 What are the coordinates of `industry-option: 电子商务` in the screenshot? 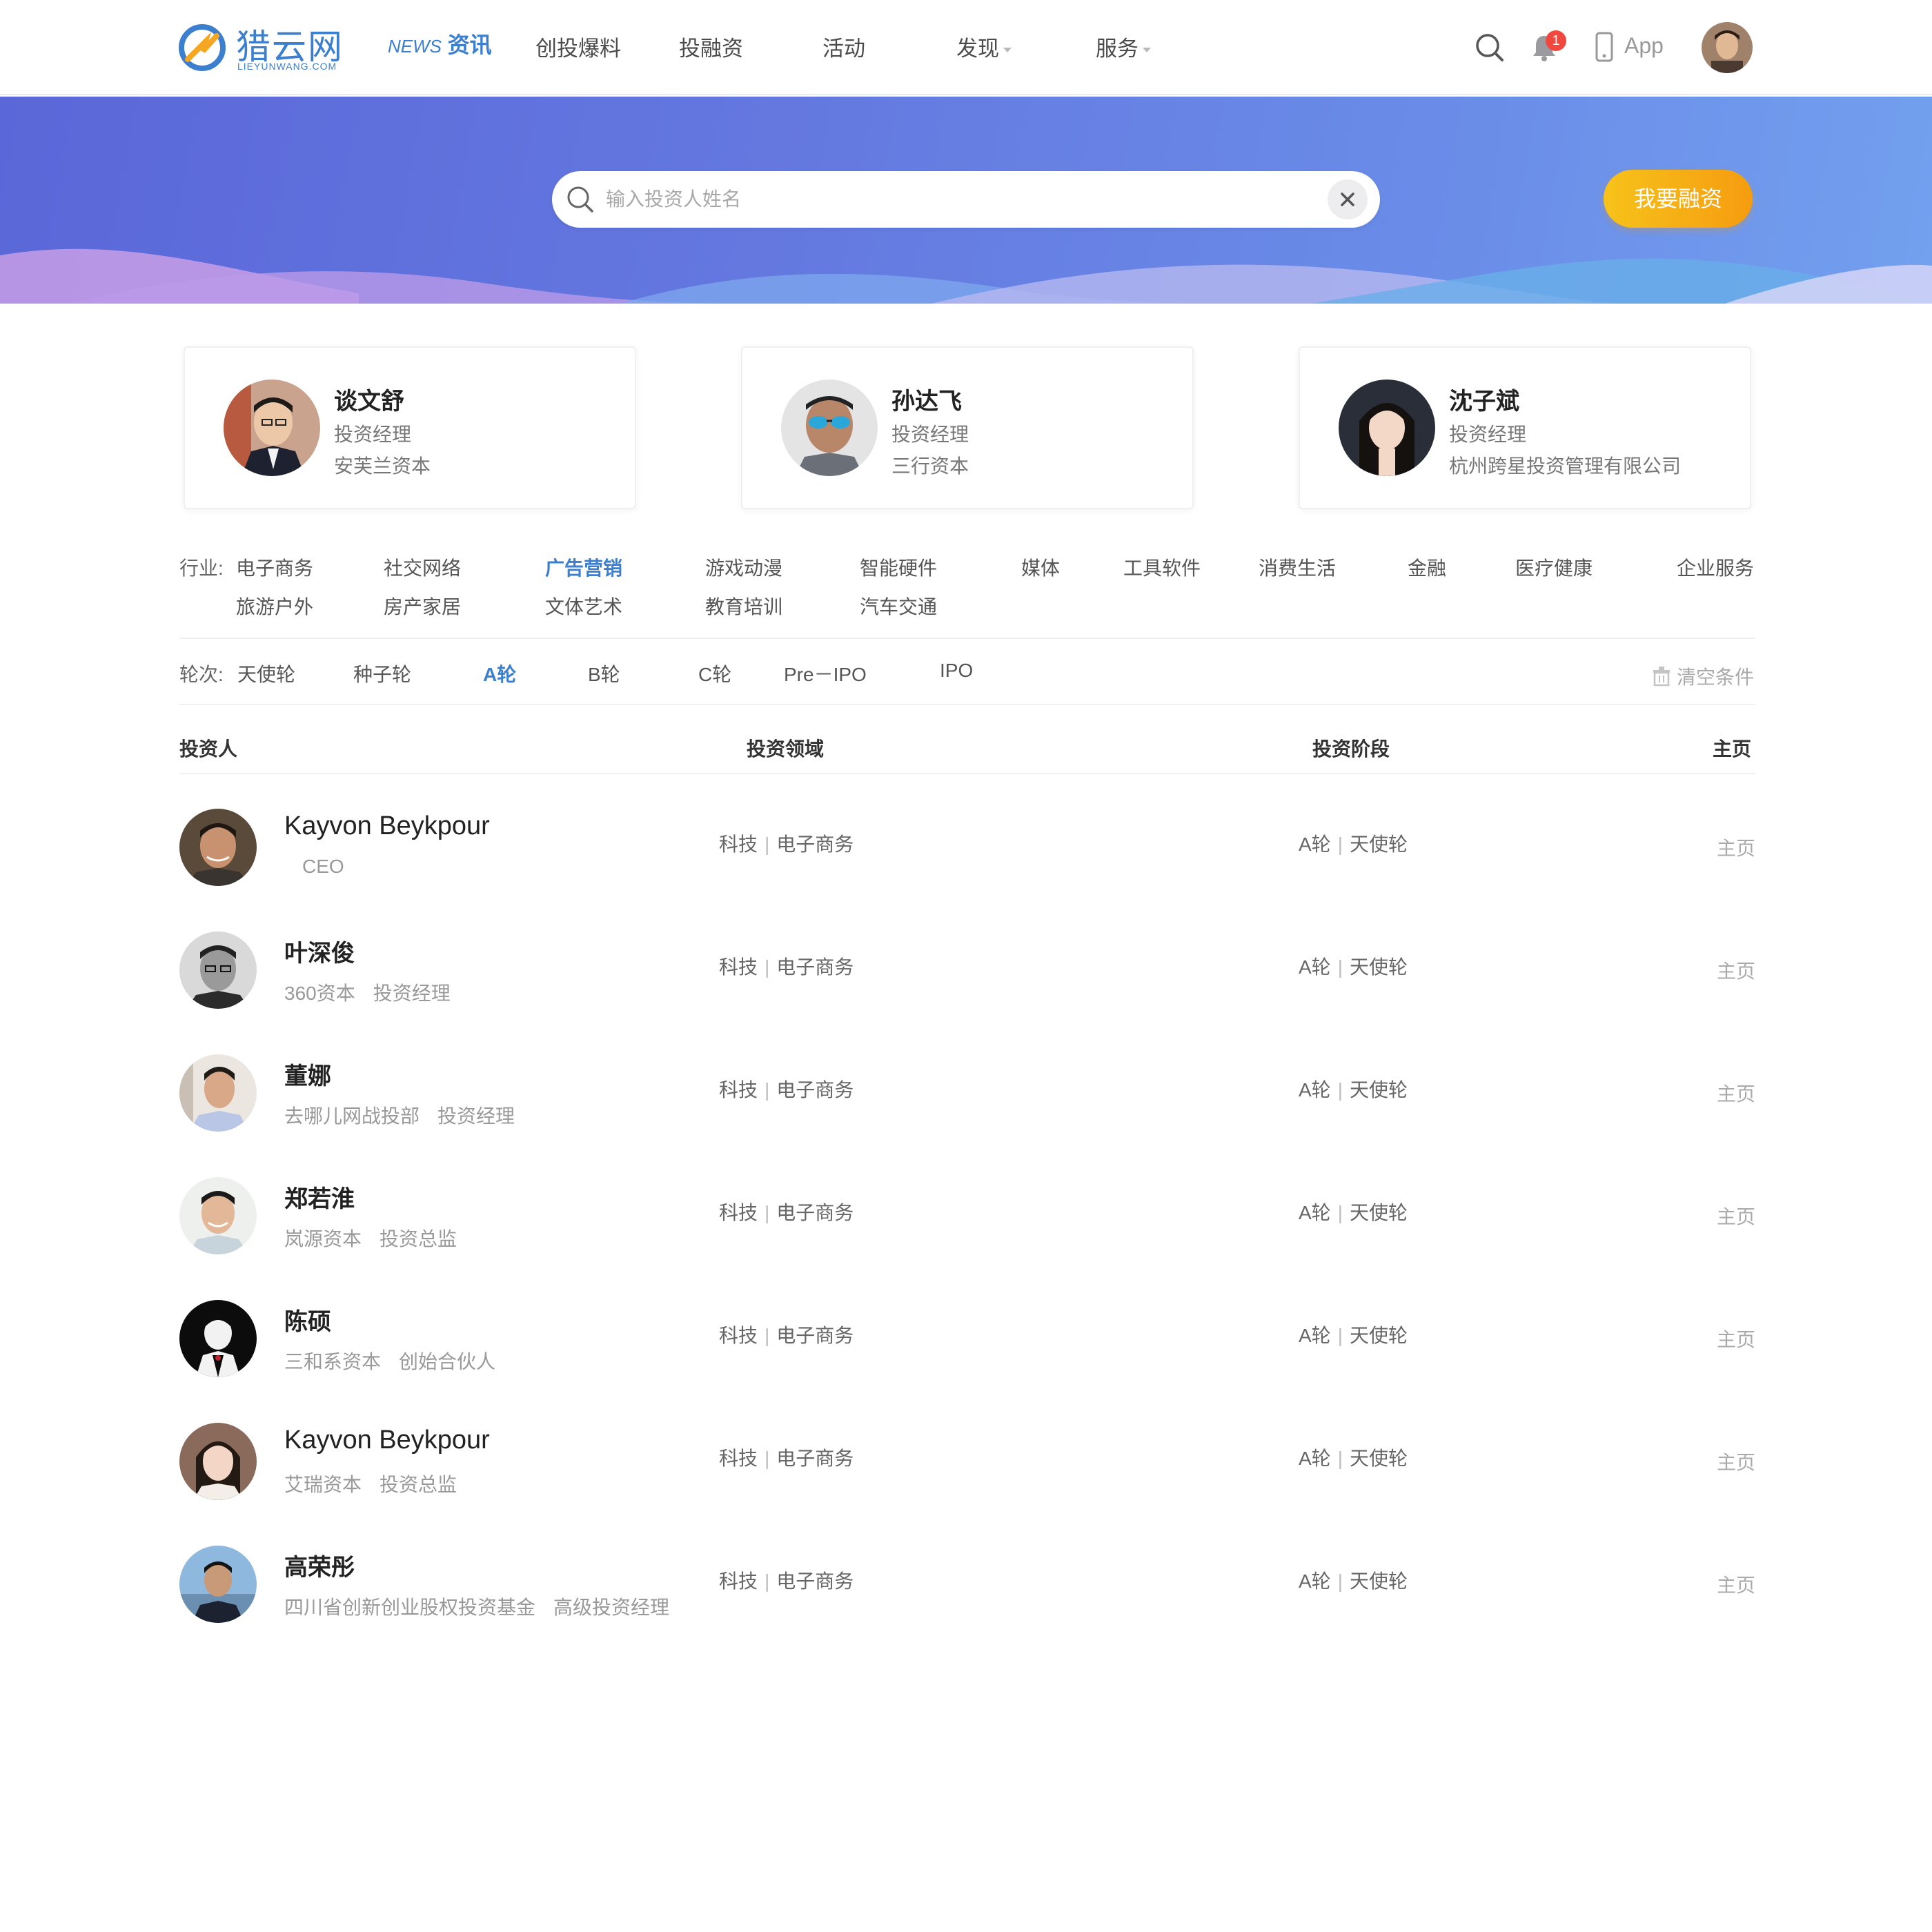 It's located at (274, 567).